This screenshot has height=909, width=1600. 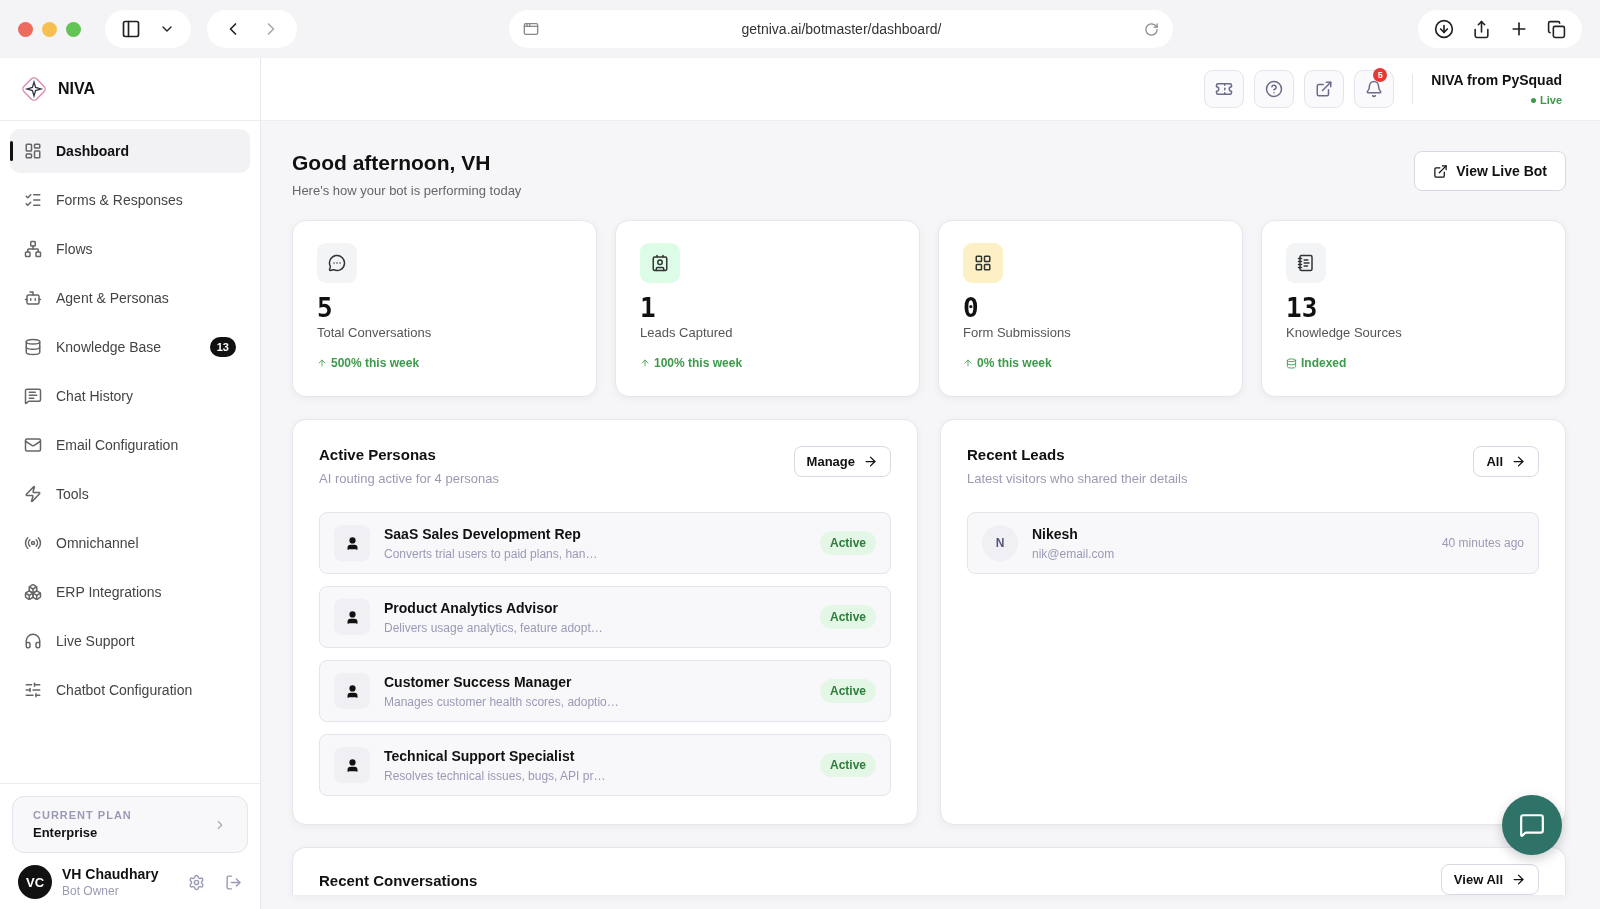 I want to click on nav-item: Dashboard, so click(x=130, y=151).